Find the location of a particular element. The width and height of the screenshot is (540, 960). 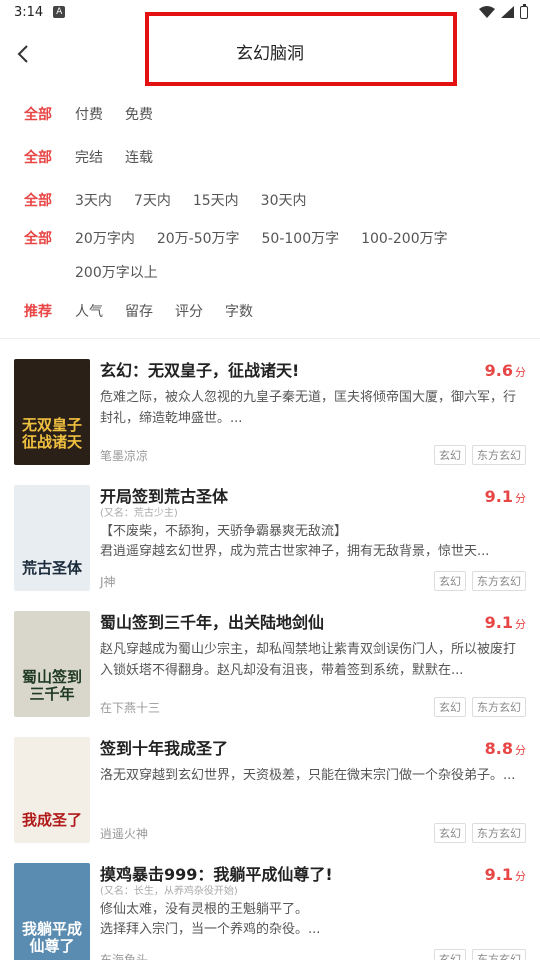

signal-icon is located at coordinates (507, 12).